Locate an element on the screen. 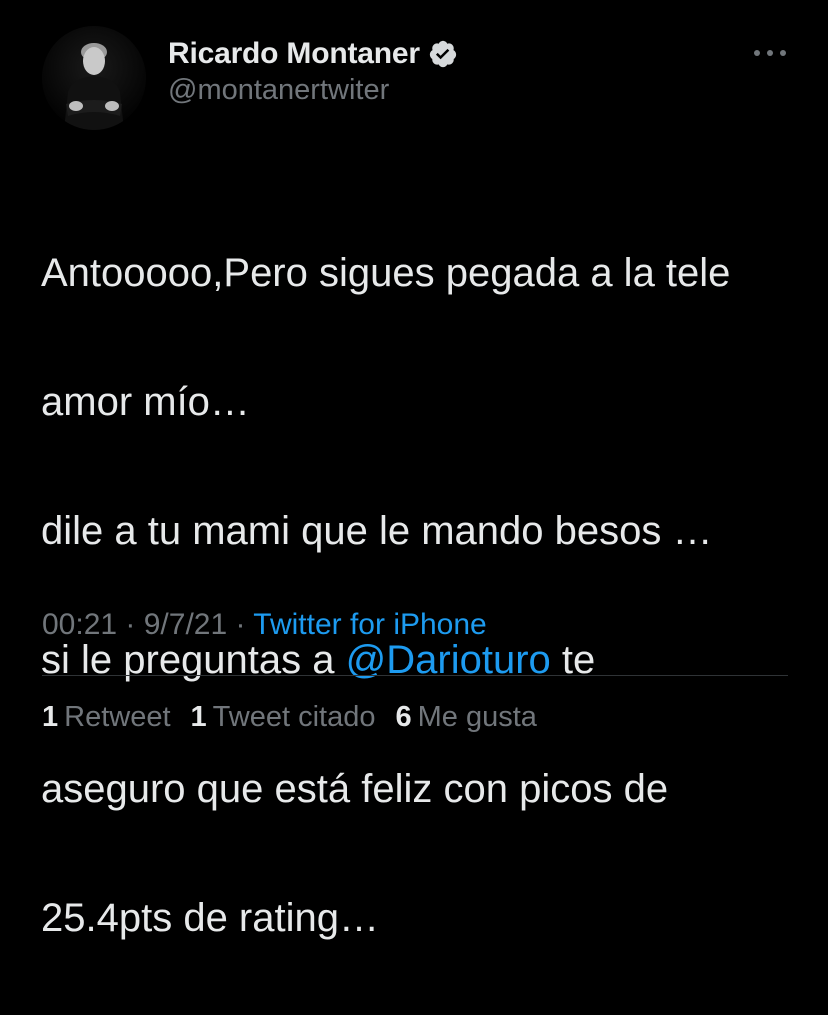 This screenshot has width=828, height=1015. author-display-name: Ricardo Montaner is located at coordinates (294, 54).